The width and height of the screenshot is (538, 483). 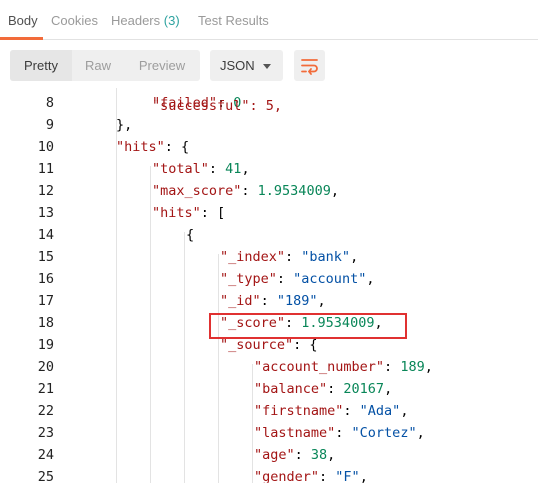 I want to click on code-text: "max_score": 1.9534009,, so click(x=245, y=191).